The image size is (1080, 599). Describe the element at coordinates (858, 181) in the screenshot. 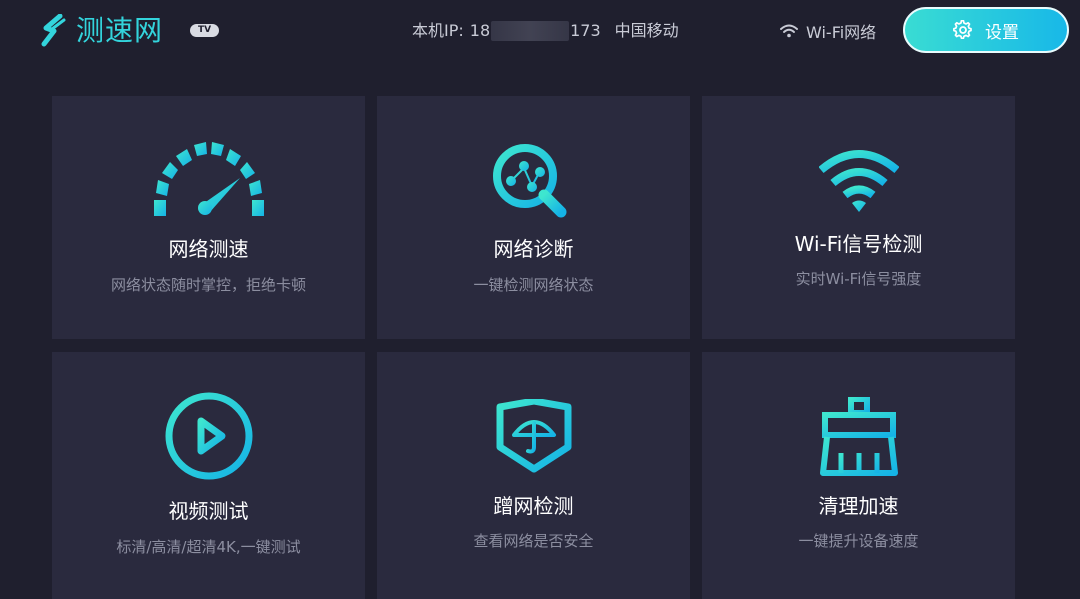

I see `wifi-signal-icon` at that location.